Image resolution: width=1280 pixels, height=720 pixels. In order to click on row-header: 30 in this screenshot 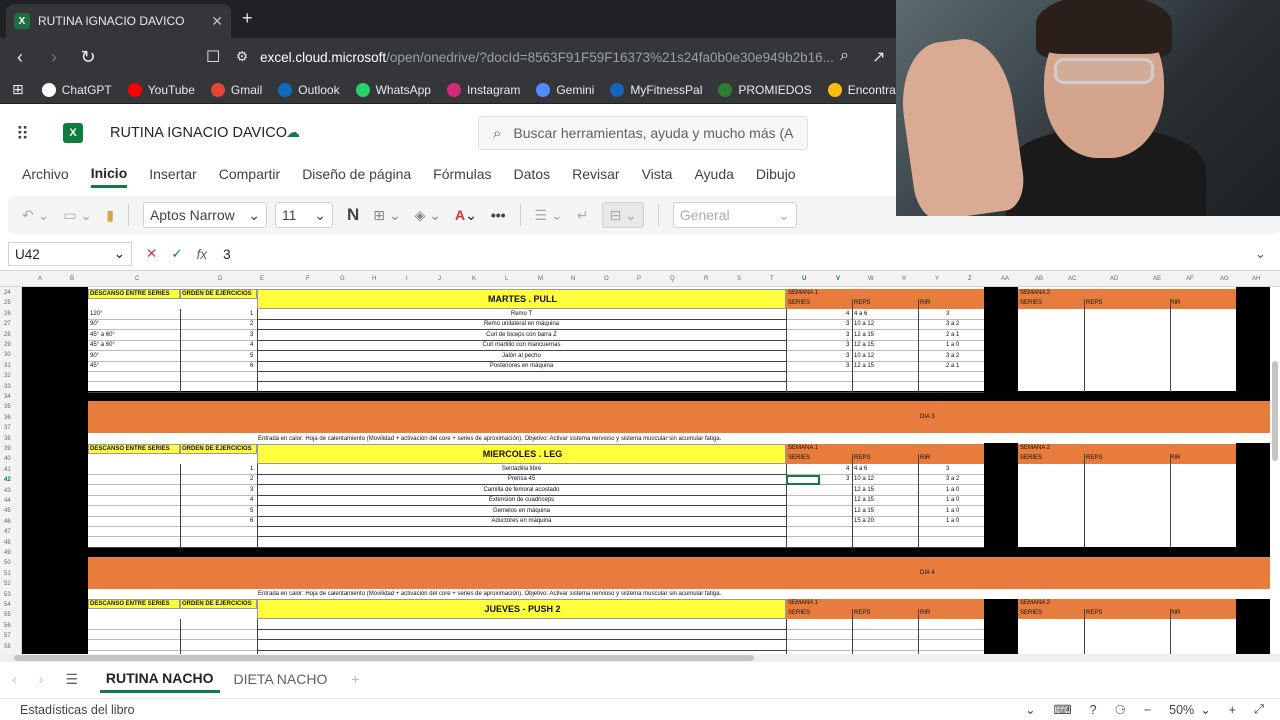, I will do `click(7, 355)`.